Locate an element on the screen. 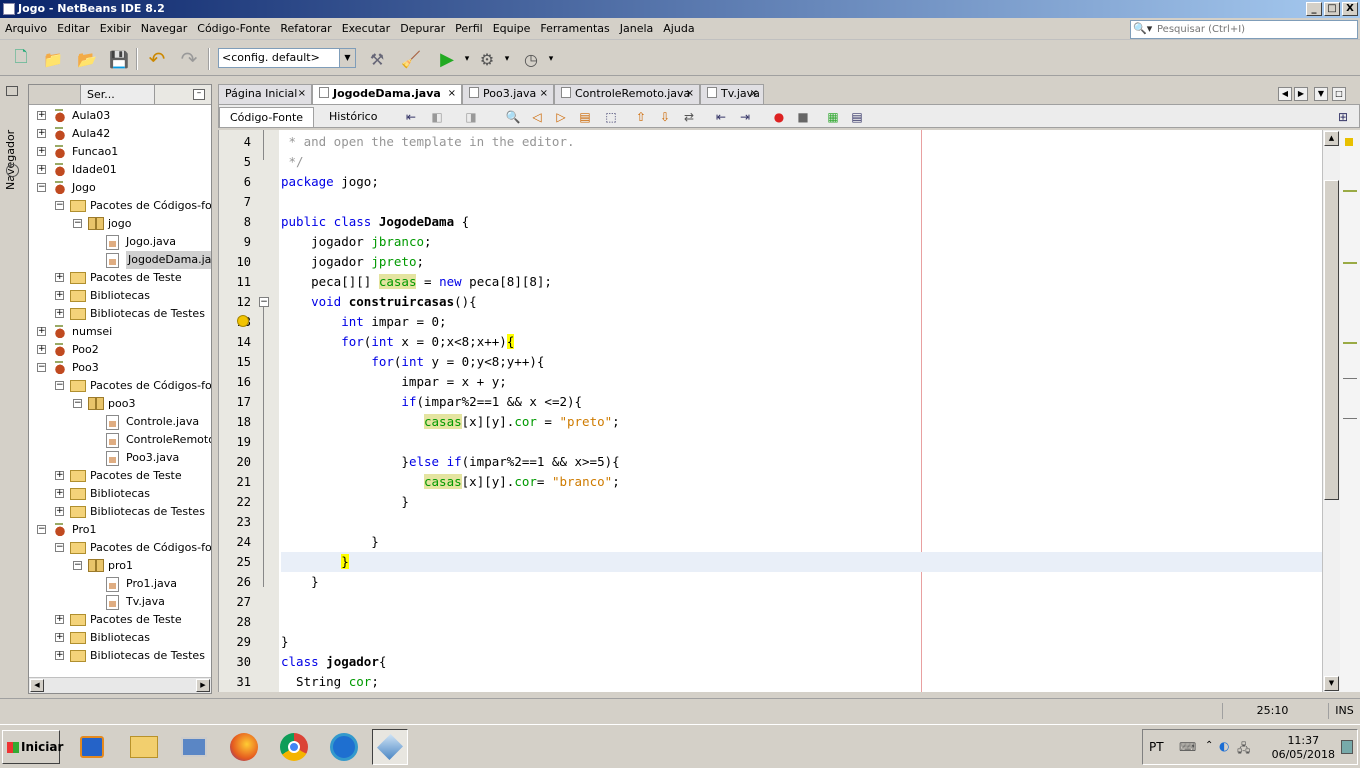 The height and width of the screenshot is (768, 1360). tab-editor: Página Inicial × is located at coordinates (265, 94).